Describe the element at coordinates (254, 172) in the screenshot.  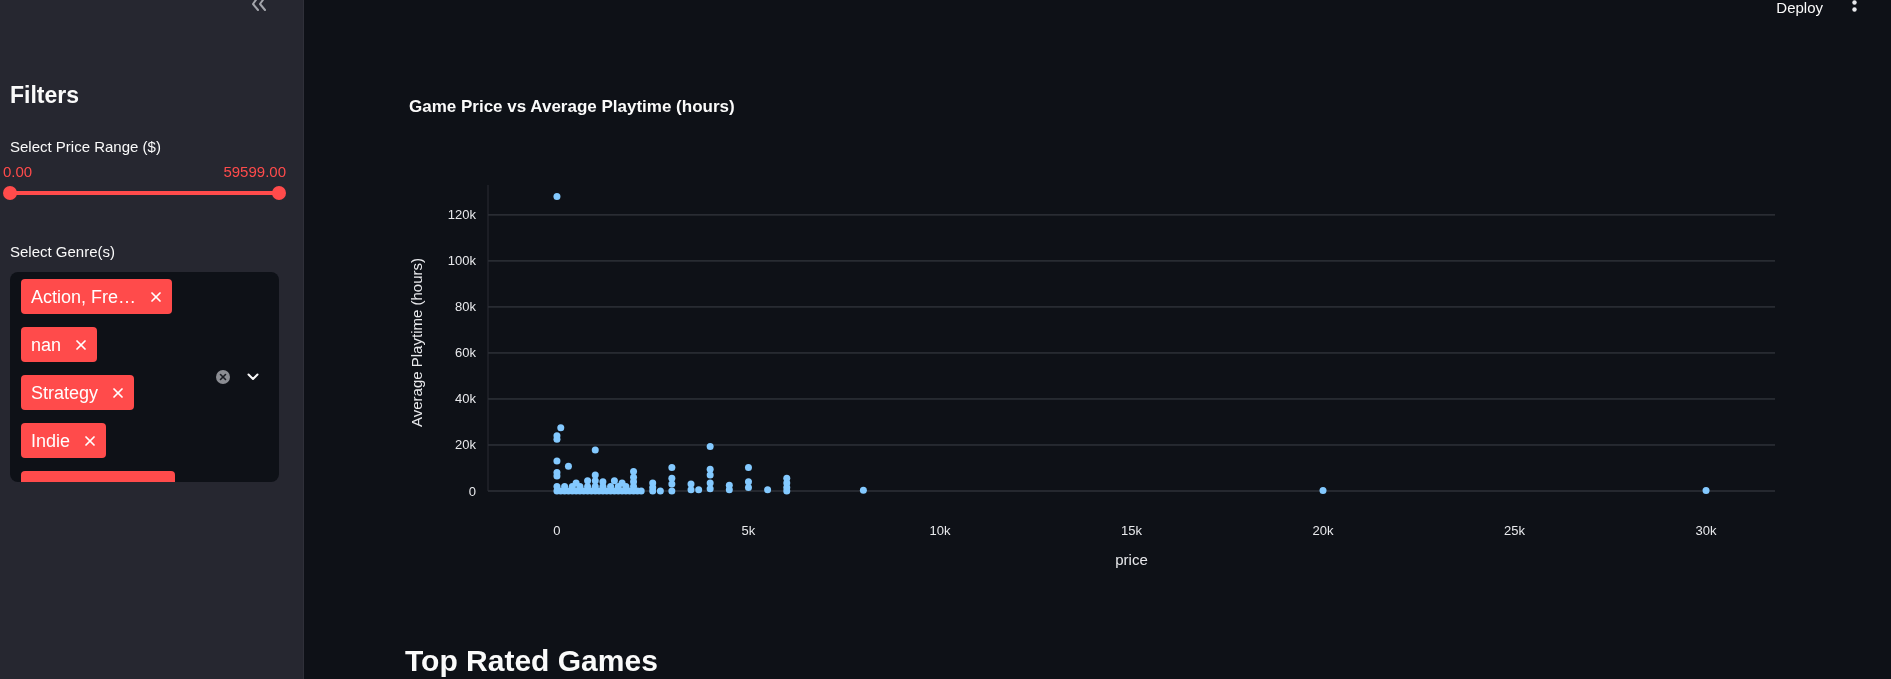
I see `slider-max-value: 59599.00` at that location.